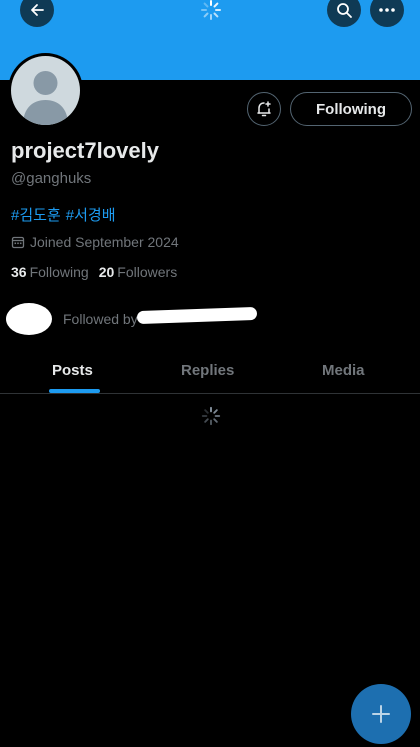 The image size is (420, 747). What do you see at coordinates (29, 319) in the screenshot?
I see `follower-avatar` at bounding box center [29, 319].